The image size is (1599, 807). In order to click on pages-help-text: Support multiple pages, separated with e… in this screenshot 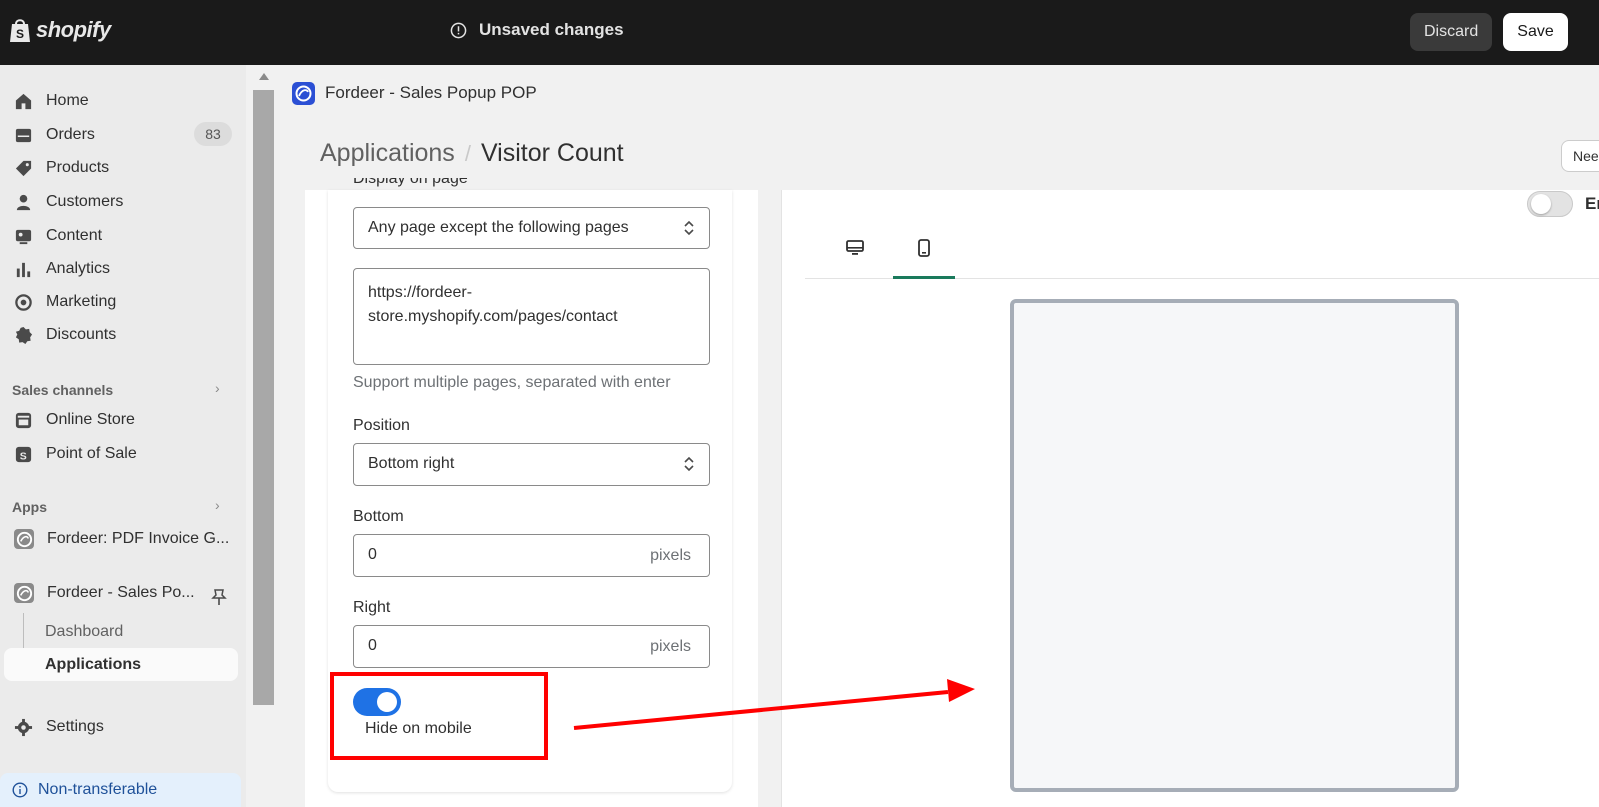, I will do `click(512, 382)`.